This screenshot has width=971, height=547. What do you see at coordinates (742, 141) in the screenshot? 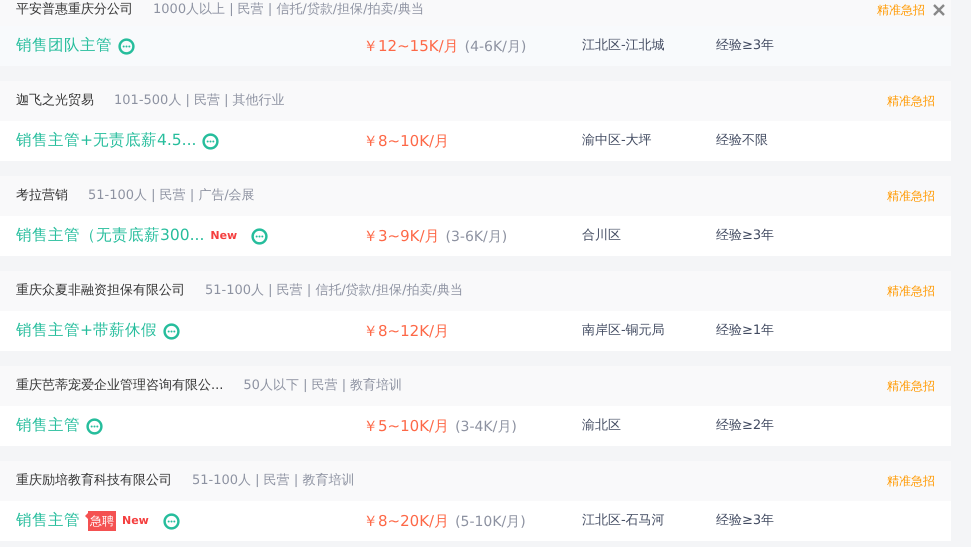
I see `experience-requirement: 经验不限` at bounding box center [742, 141].